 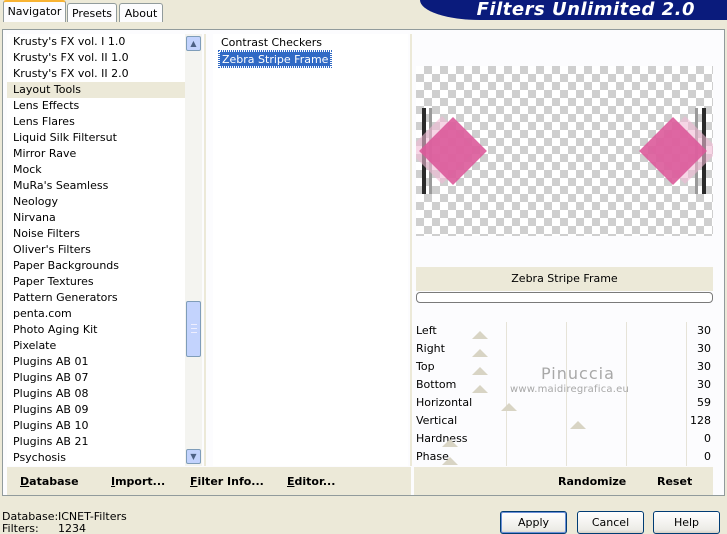 What do you see at coordinates (564, 331) in the screenshot?
I see `slider-left: Left 30` at bounding box center [564, 331].